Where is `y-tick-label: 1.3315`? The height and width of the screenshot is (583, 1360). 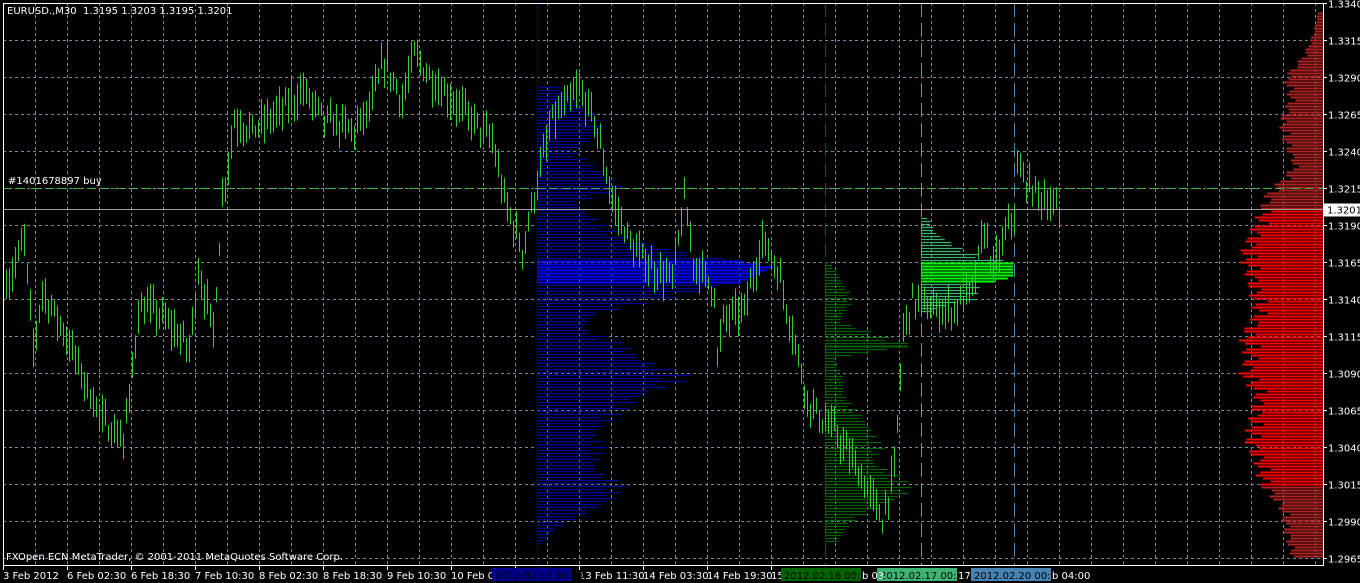 y-tick-label: 1.3315 is located at coordinates (1344, 42).